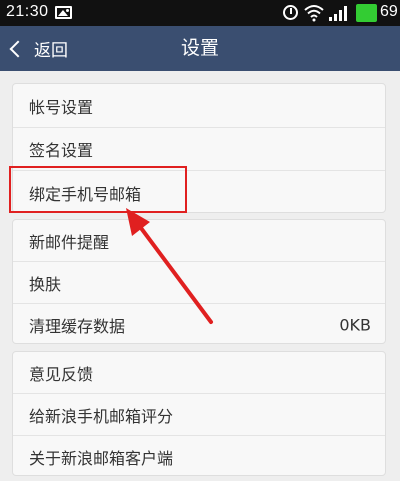 This screenshot has height=481, width=400. I want to click on signature-settings-item: 签名设置, so click(199, 149).